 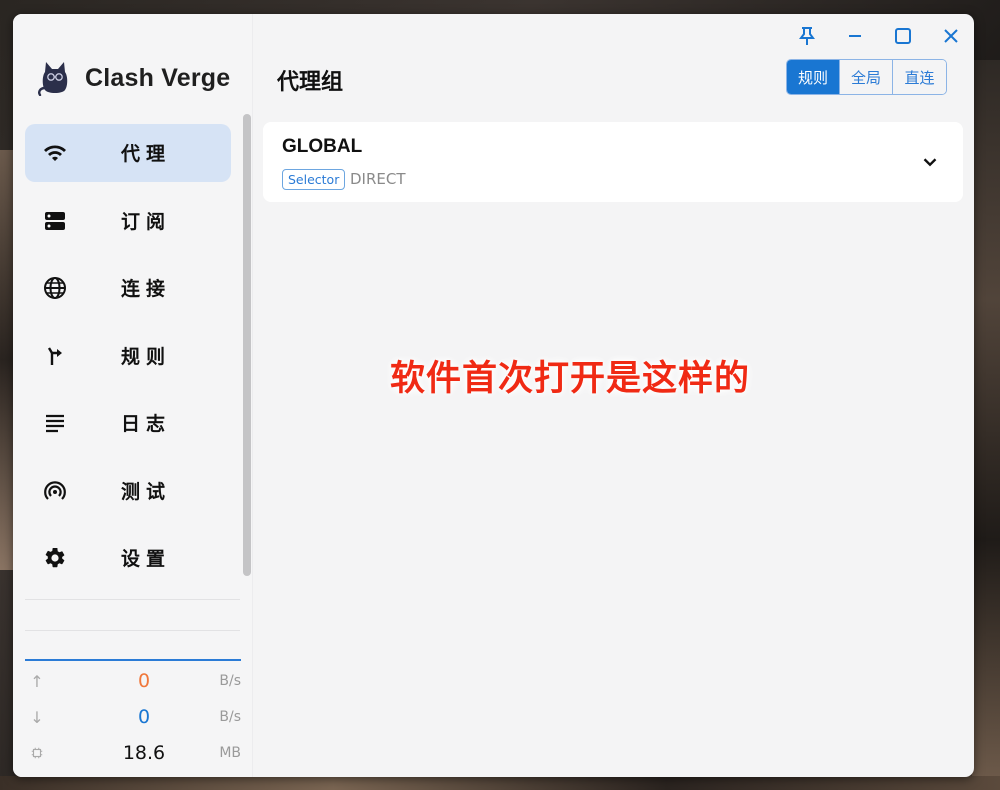 What do you see at coordinates (55, 288) in the screenshot?
I see `globe-icon` at bounding box center [55, 288].